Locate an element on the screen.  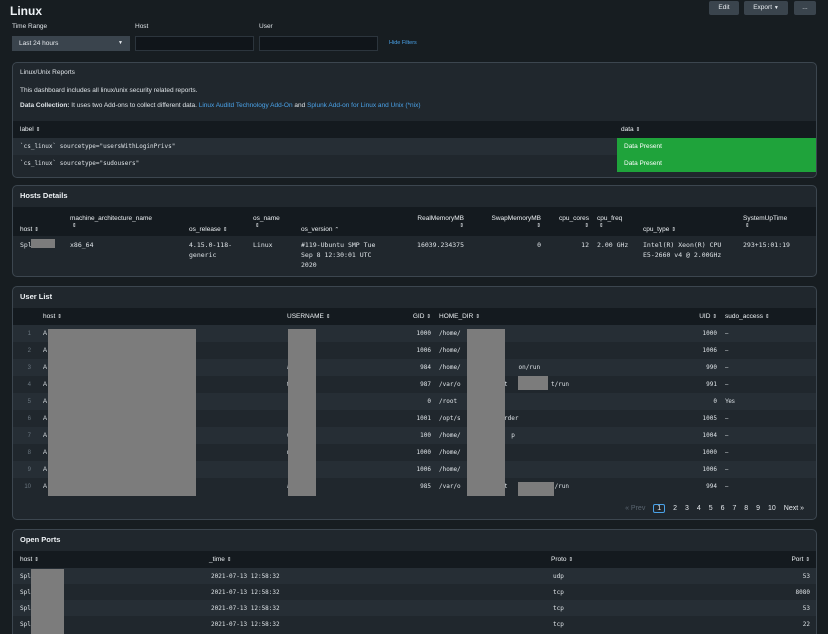
auditd-addon-link: Linux Auditd Technology Add-On is located at coordinates (246, 105).